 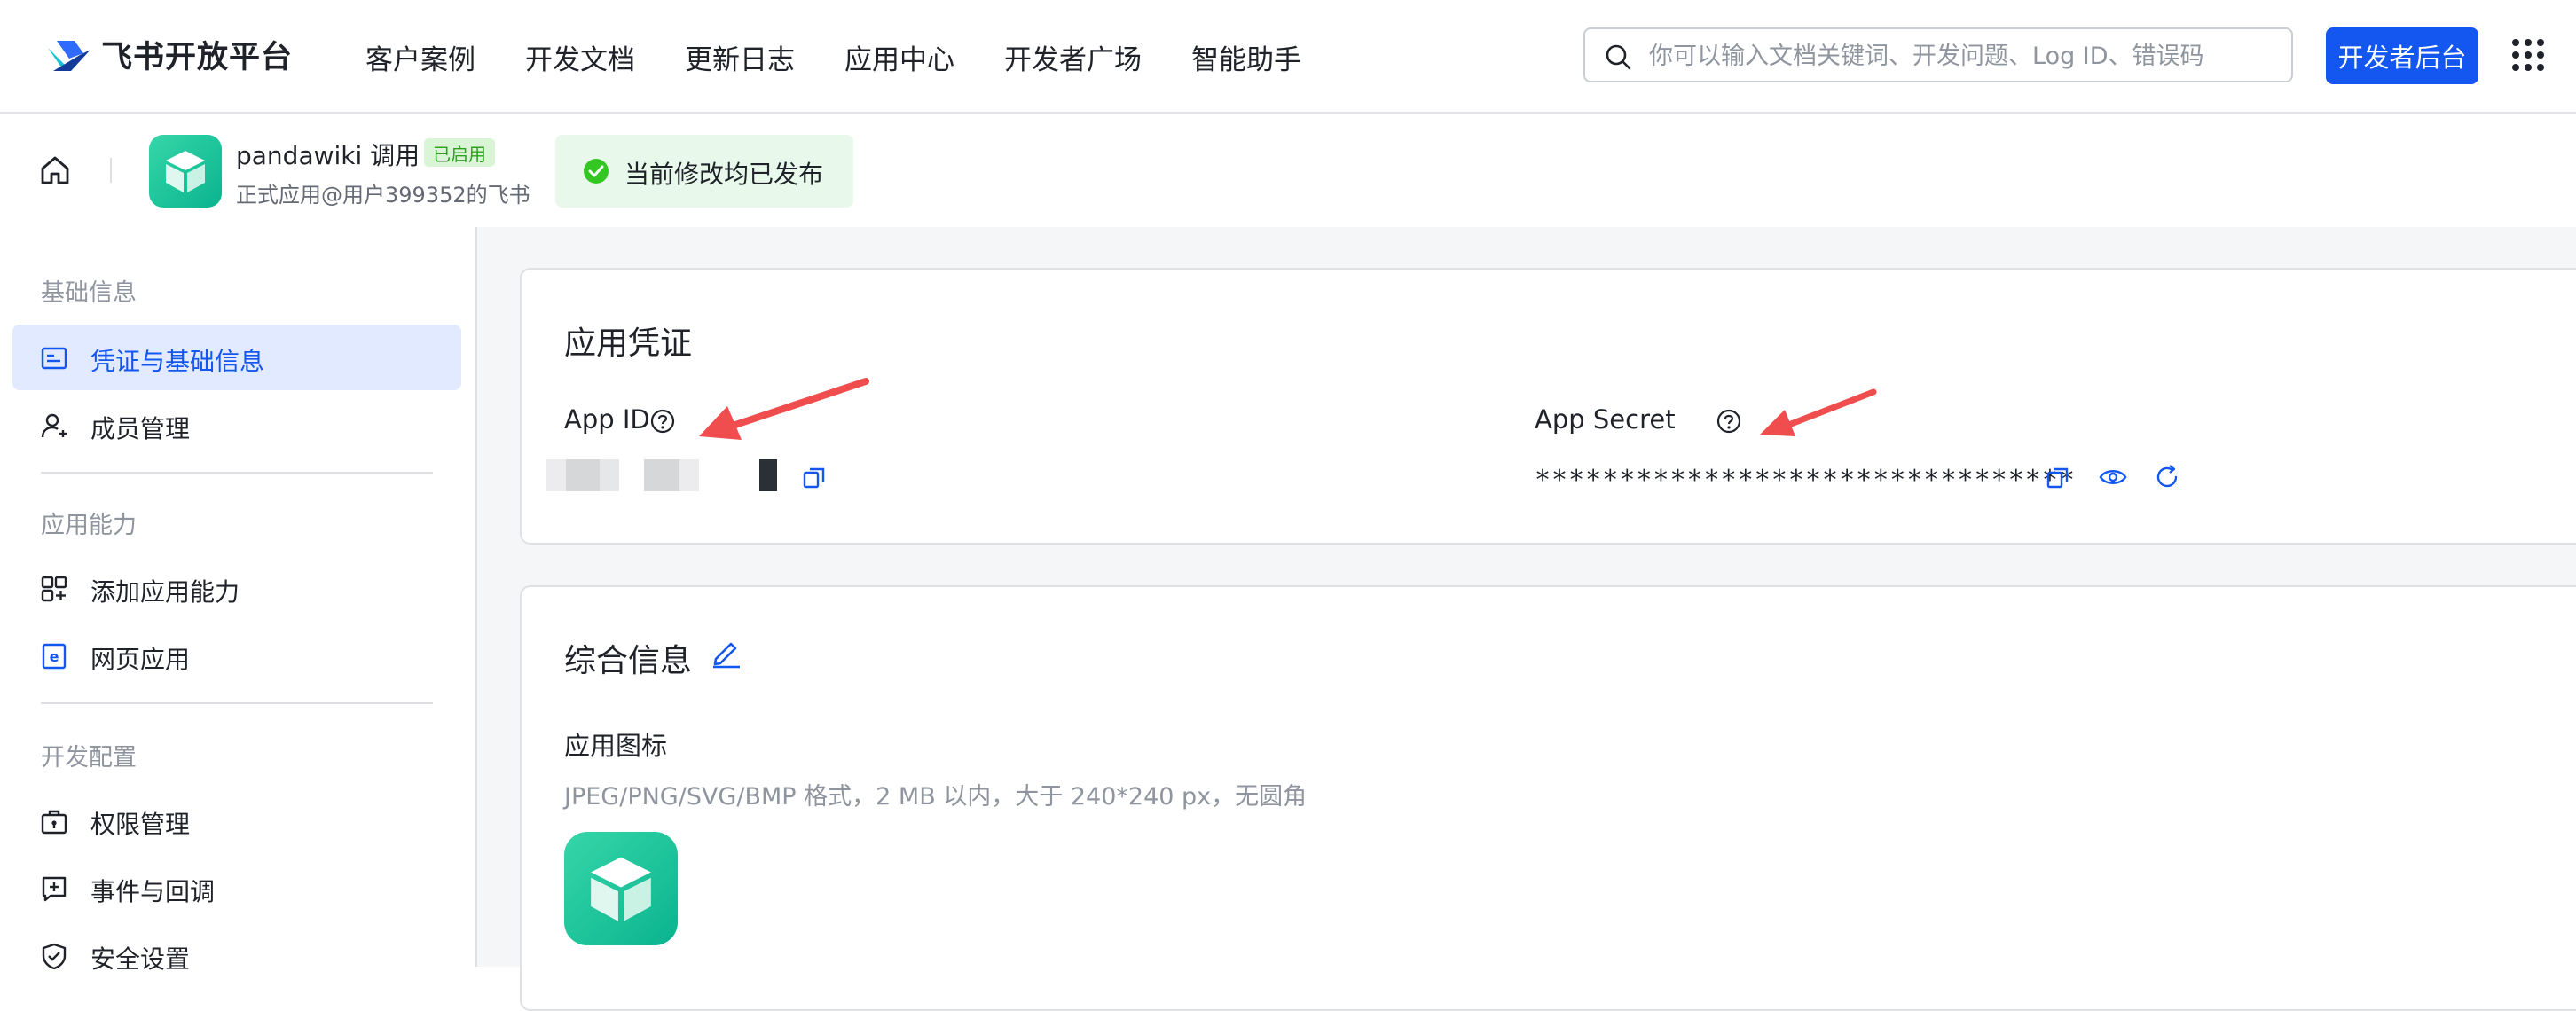 What do you see at coordinates (236, 888) in the screenshot?
I see `sidebar-item-events: 事件与回调` at bounding box center [236, 888].